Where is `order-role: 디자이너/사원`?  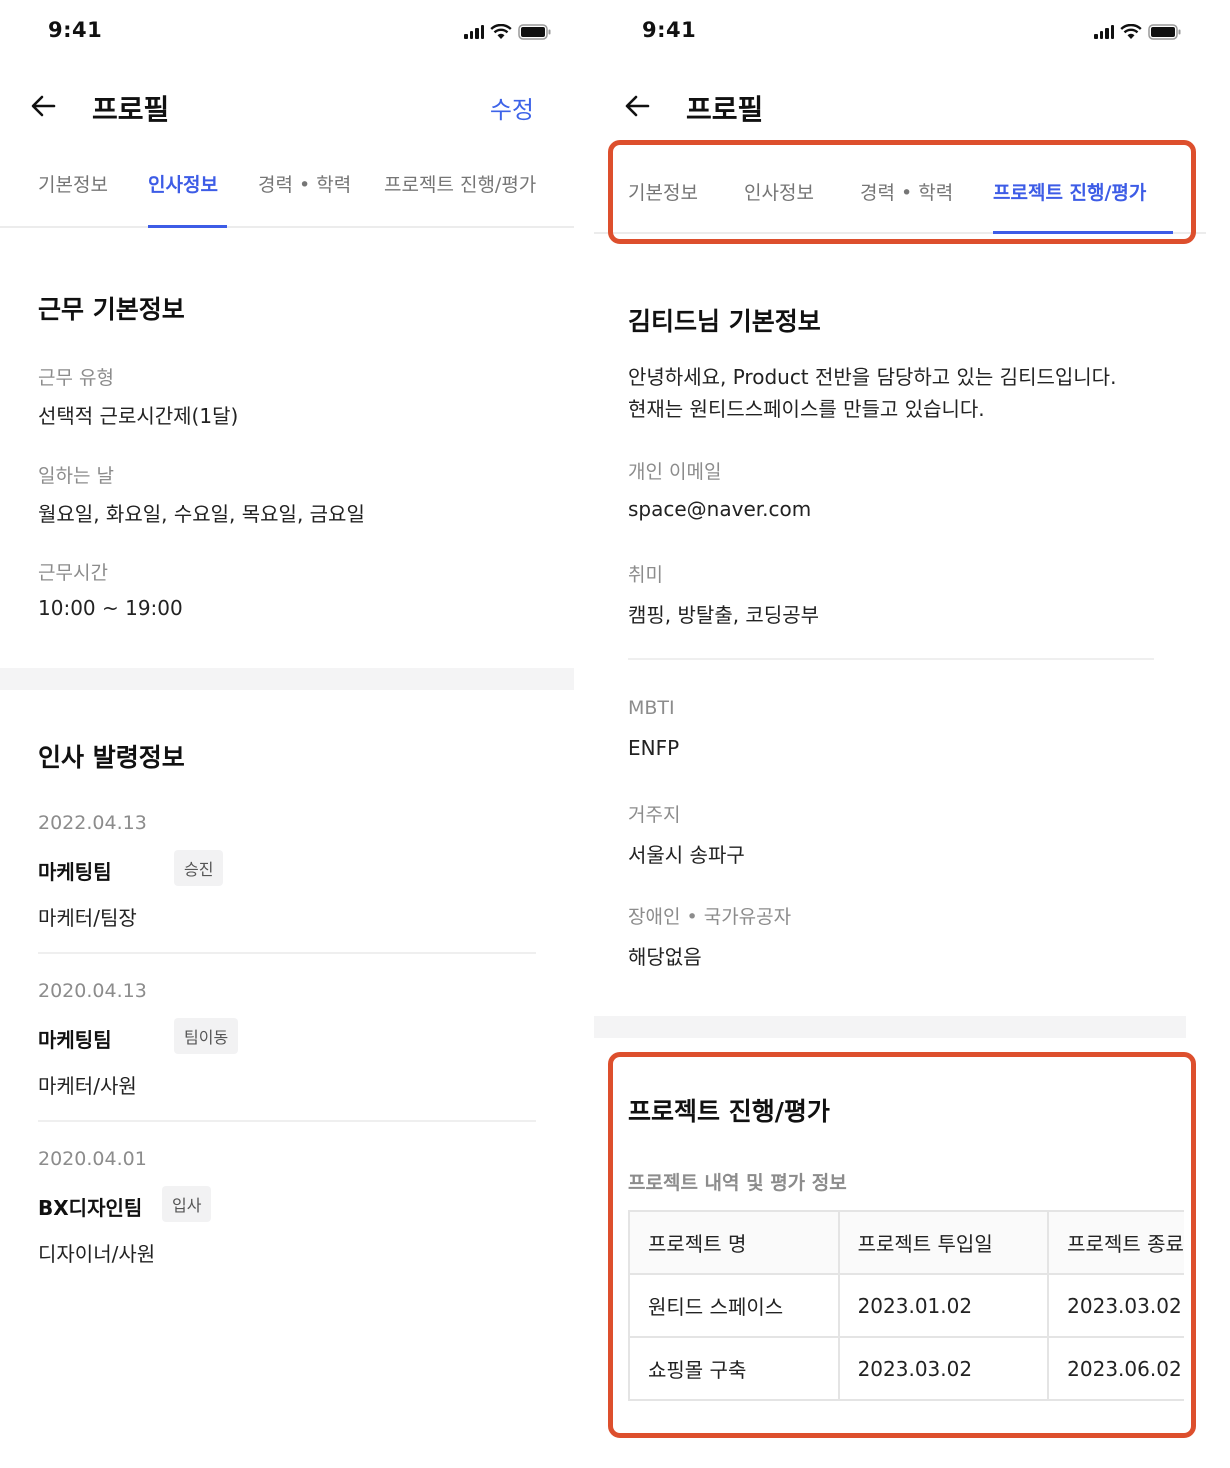
order-role: 디자이너/사원 is located at coordinates (97, 1254).